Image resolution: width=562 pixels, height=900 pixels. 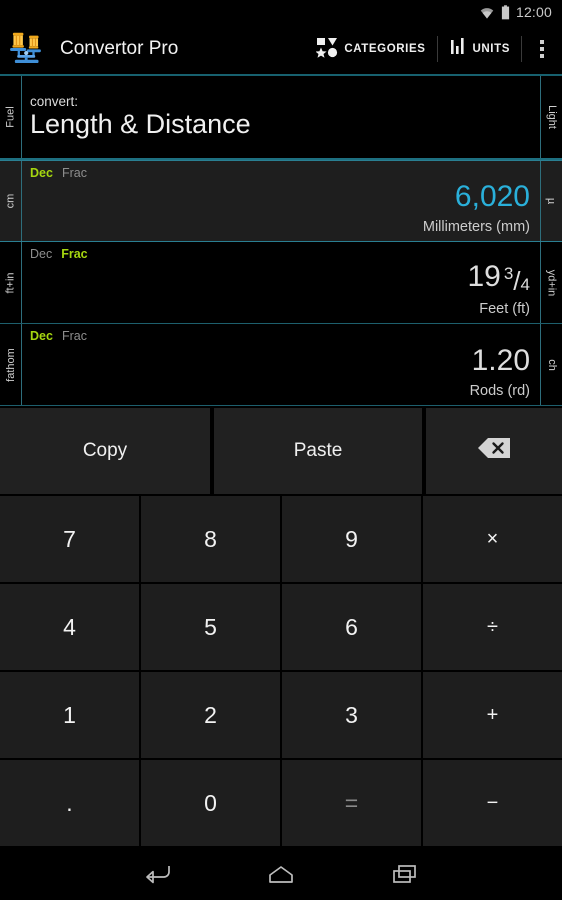 What do you see at coordinates (119, 48) in the screenshot?
I see `app-title: Convertor Pro` at bounding box center [119, 48].